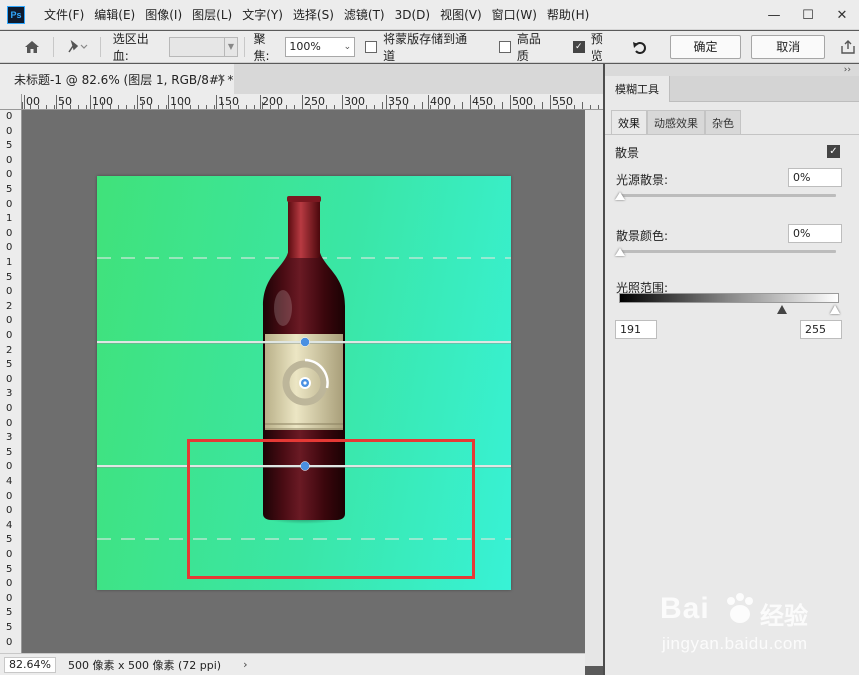 This screenshot has width=859, height=675. I want to click on menu-item-0: 文件(F), so click(64, 15).